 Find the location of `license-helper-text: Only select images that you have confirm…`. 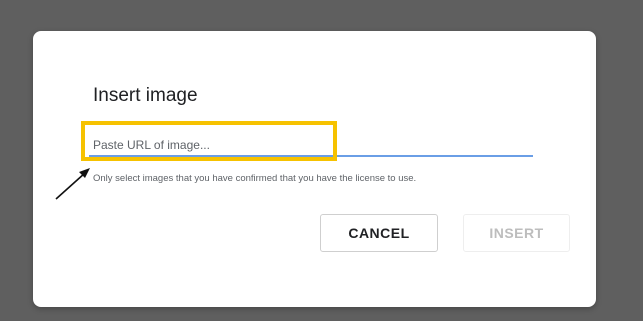

license-helper-text: Only select images that you have confirm… is located at coordinates (255, 178).